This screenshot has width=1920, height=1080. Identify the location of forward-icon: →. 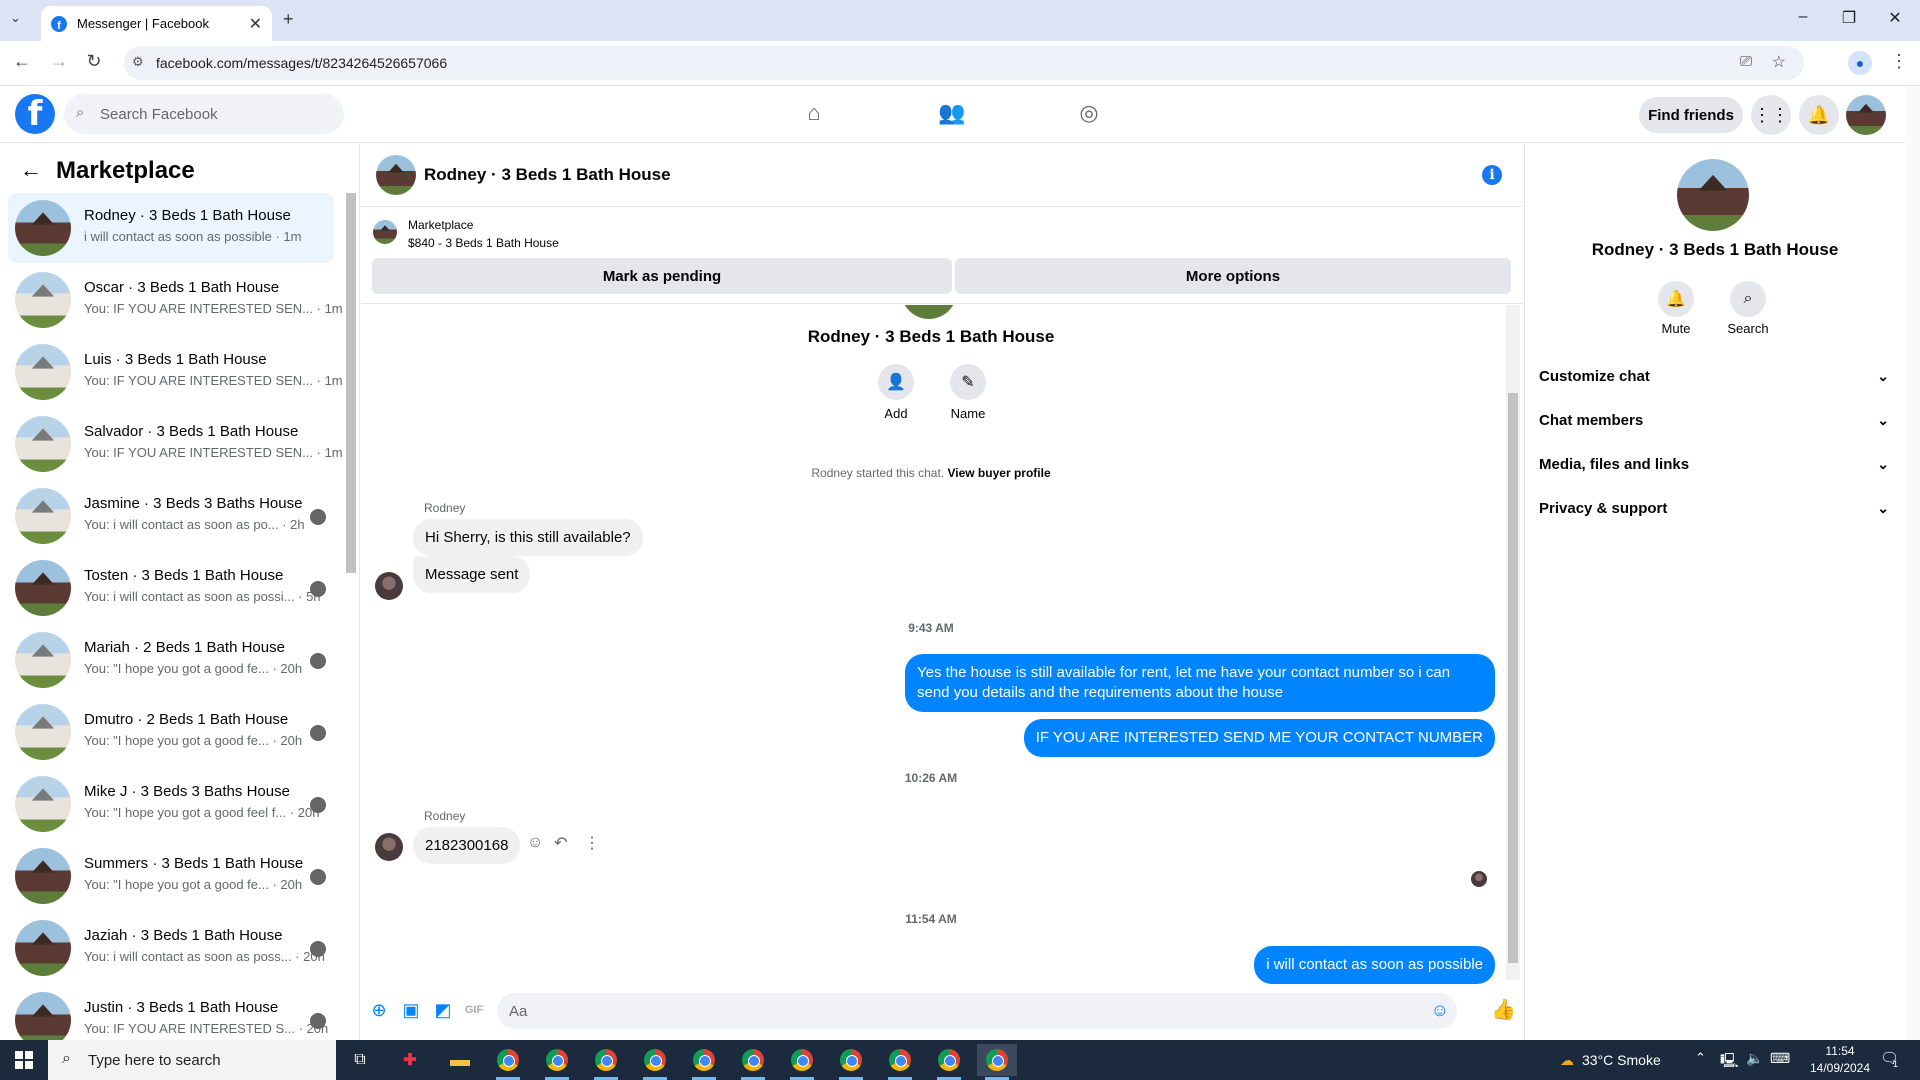
(59, 61).